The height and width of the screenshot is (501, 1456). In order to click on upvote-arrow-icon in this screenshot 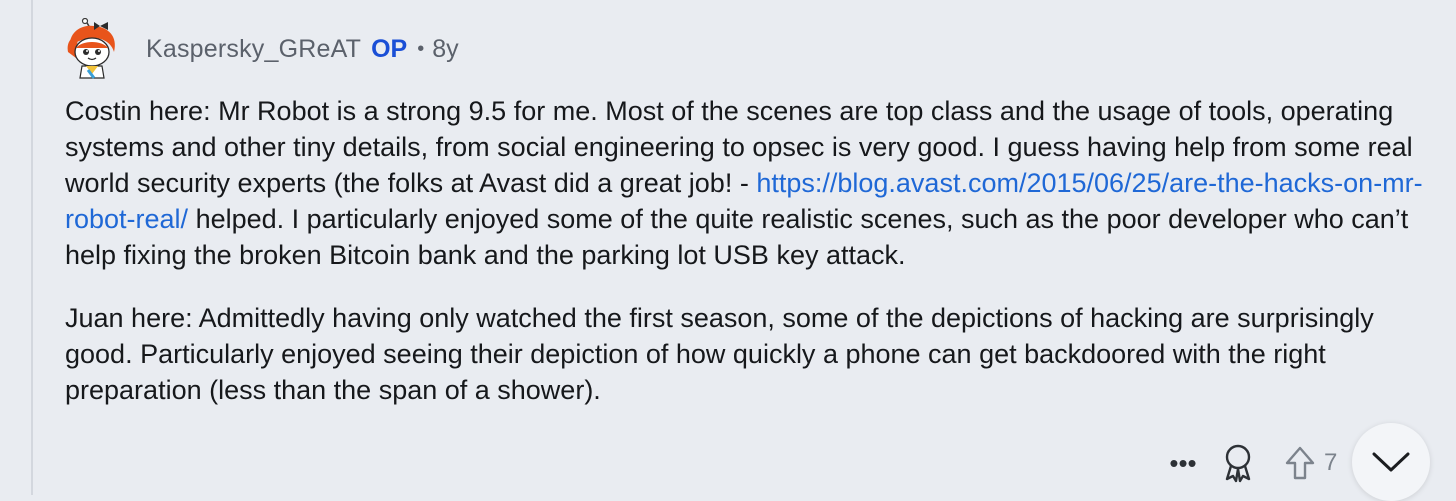, I will do `click(1300, 463)`.